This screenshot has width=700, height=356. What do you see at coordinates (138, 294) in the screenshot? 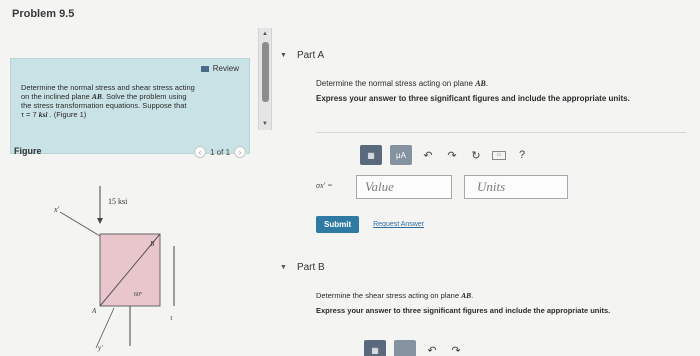
I see `angle-label: 60°` at bounding box center [138, 294].